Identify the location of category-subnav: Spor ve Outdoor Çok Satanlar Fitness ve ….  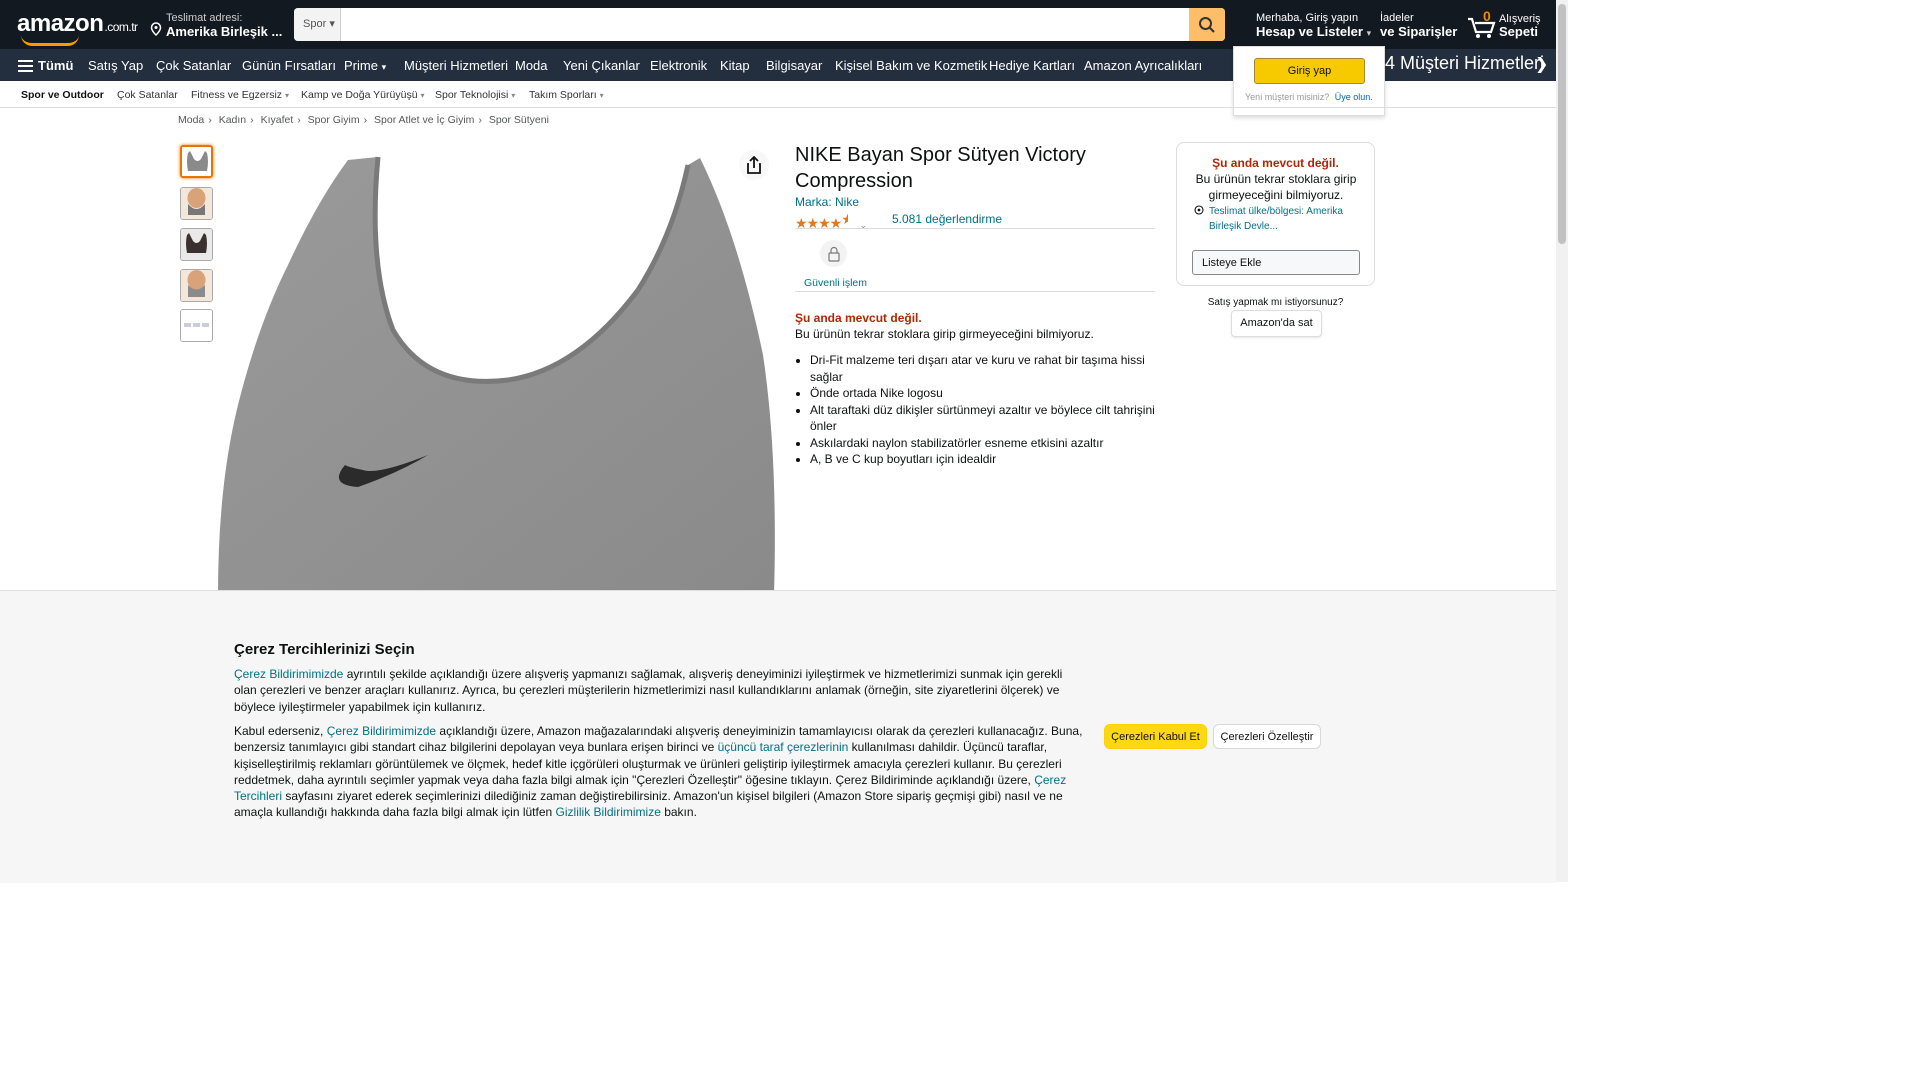
(778, 94).